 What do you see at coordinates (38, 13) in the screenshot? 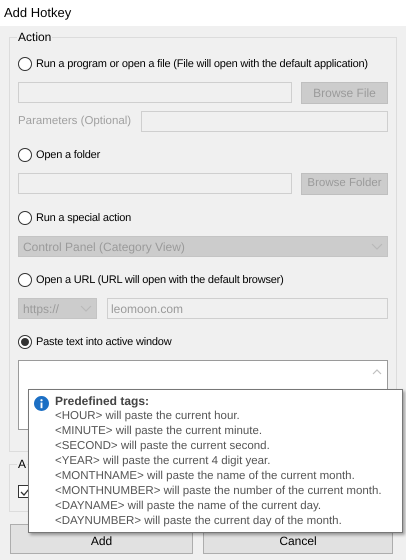
I see `window-title: Add Hotkey` at bounding box center [38, 13].